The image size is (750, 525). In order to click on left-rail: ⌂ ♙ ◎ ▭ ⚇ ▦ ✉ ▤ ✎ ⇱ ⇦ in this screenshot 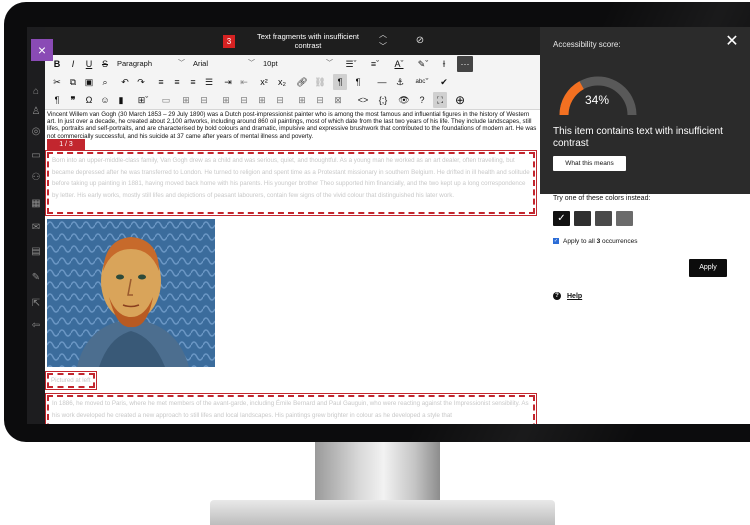, I will do `click(36, 225)`.